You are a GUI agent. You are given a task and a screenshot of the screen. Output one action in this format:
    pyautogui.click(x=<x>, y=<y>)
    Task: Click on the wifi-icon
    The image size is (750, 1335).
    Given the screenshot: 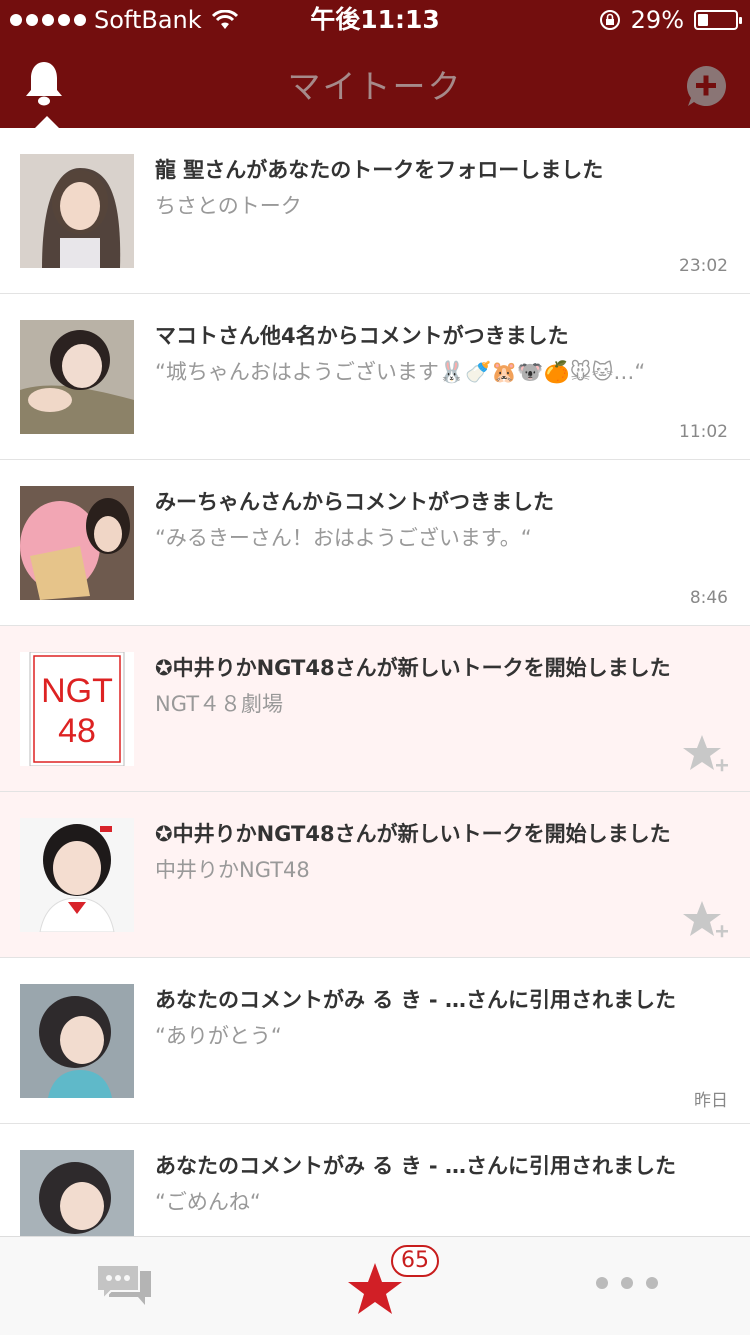 What is the action you would take?
    pyautogui.click(x=224, y=19)
    